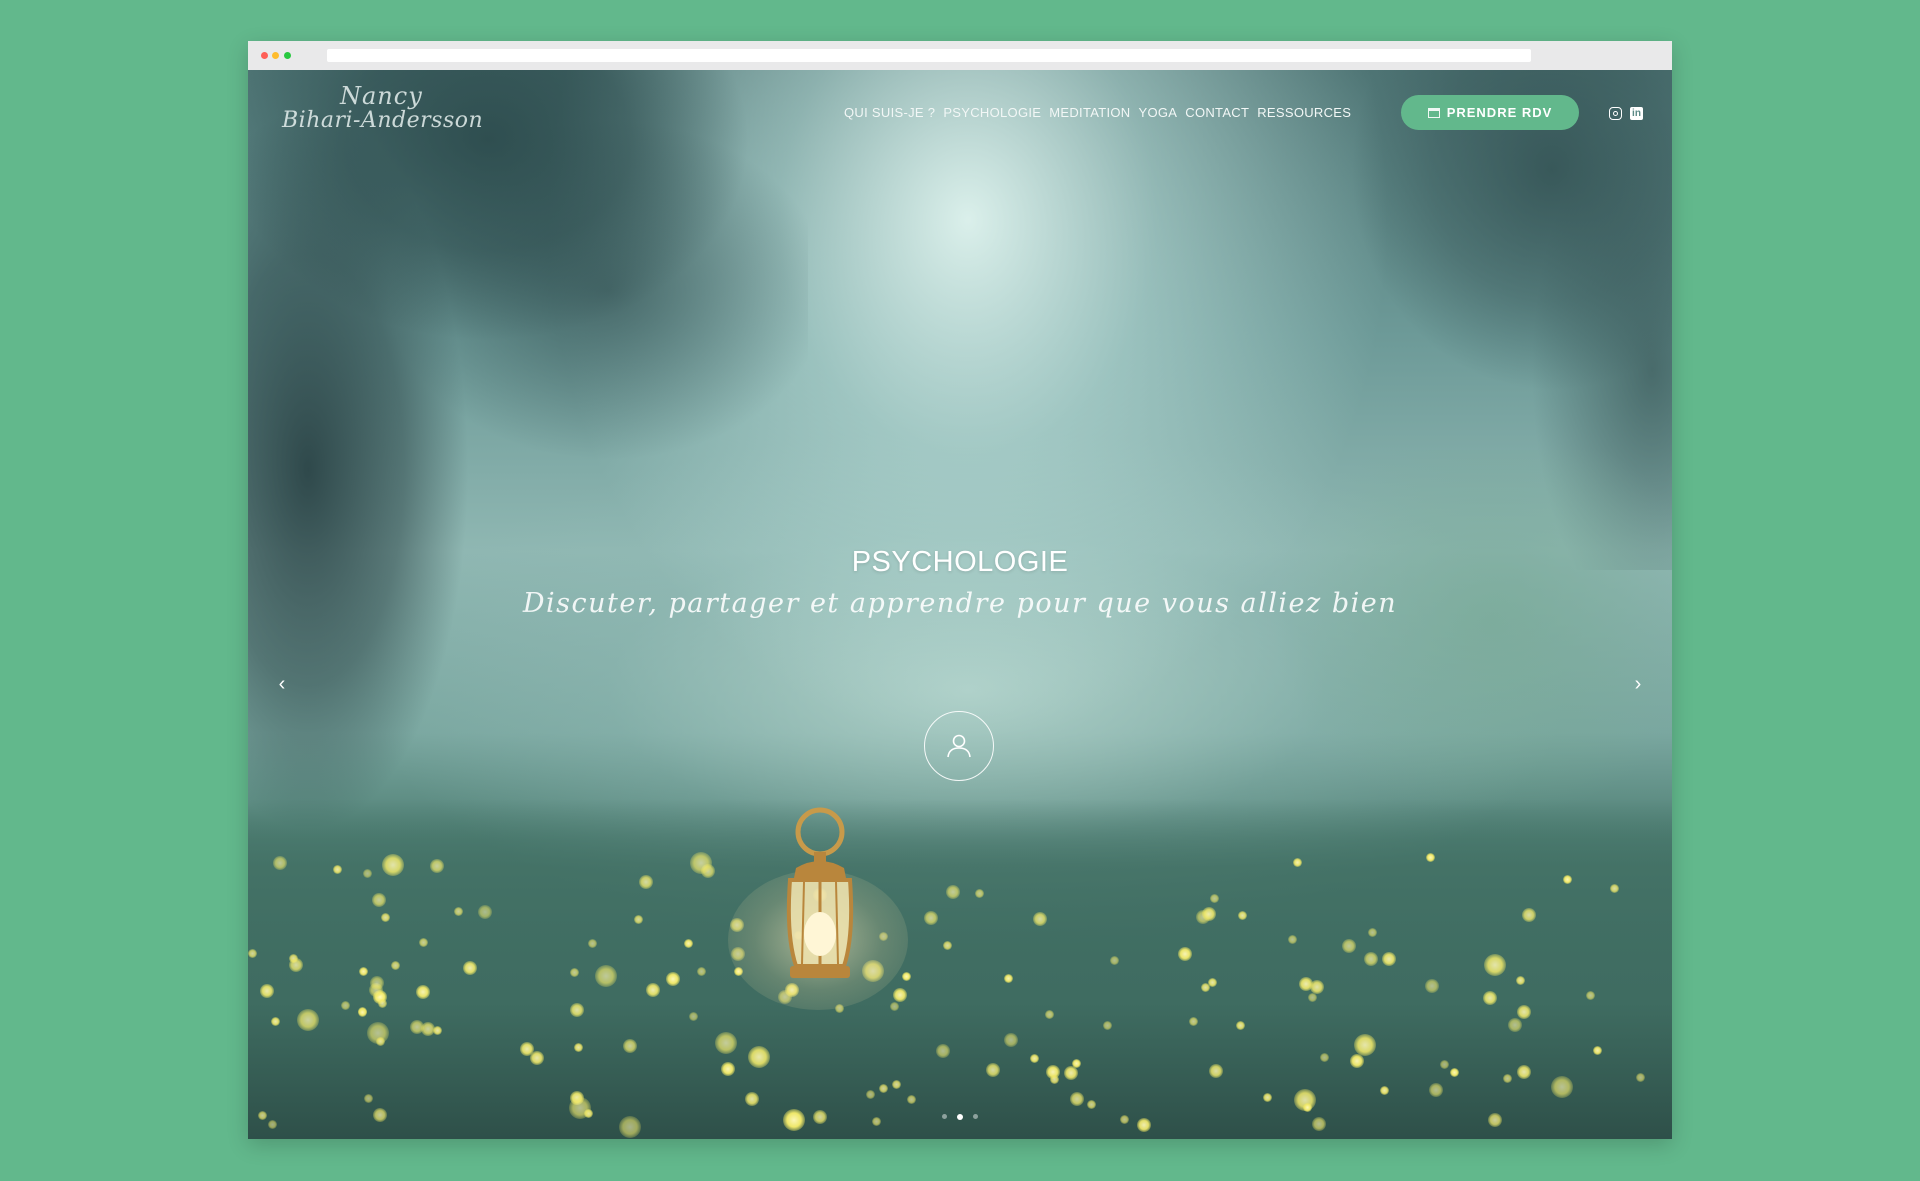 The width and height of the screenshot is (1920, 1181). Describe the element at coordinates (1433, 112) in the screenshot. I see `calendar-icon` at that location.